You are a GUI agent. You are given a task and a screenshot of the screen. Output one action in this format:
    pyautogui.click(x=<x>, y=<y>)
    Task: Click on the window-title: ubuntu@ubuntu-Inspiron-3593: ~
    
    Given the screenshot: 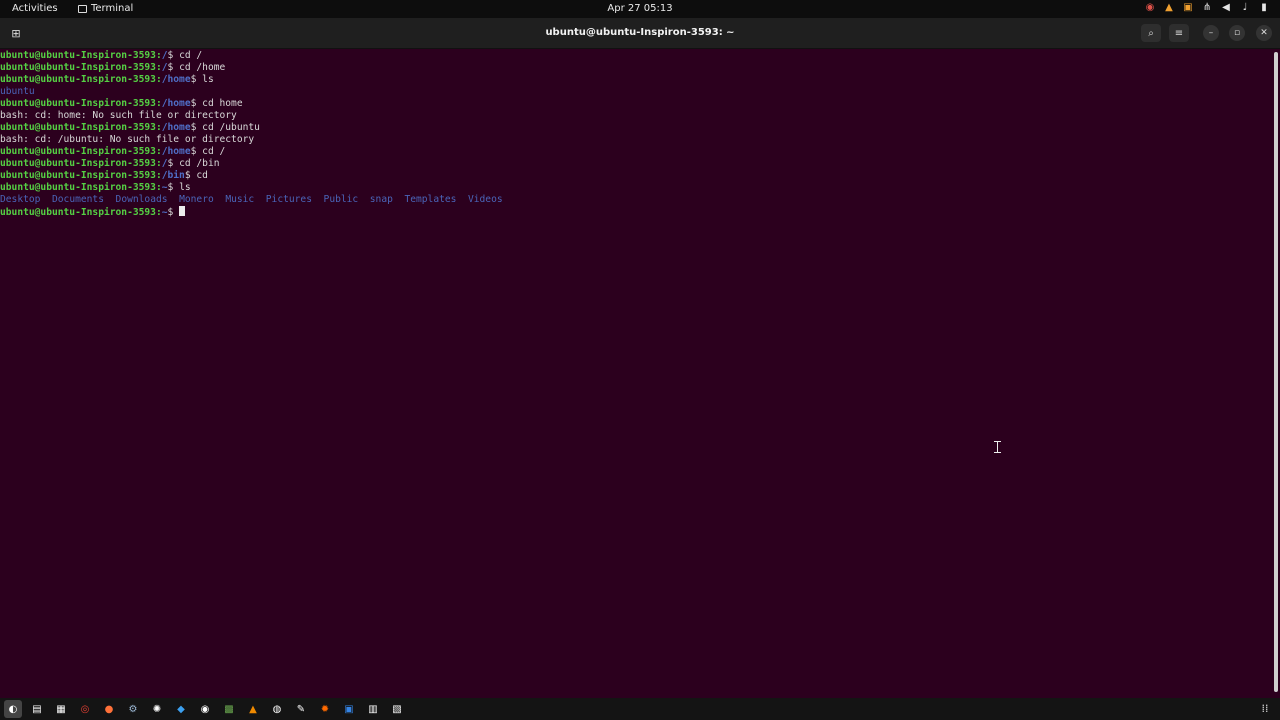 What is the action you would take?
    pyautogui.click(x=640, y=32)
    